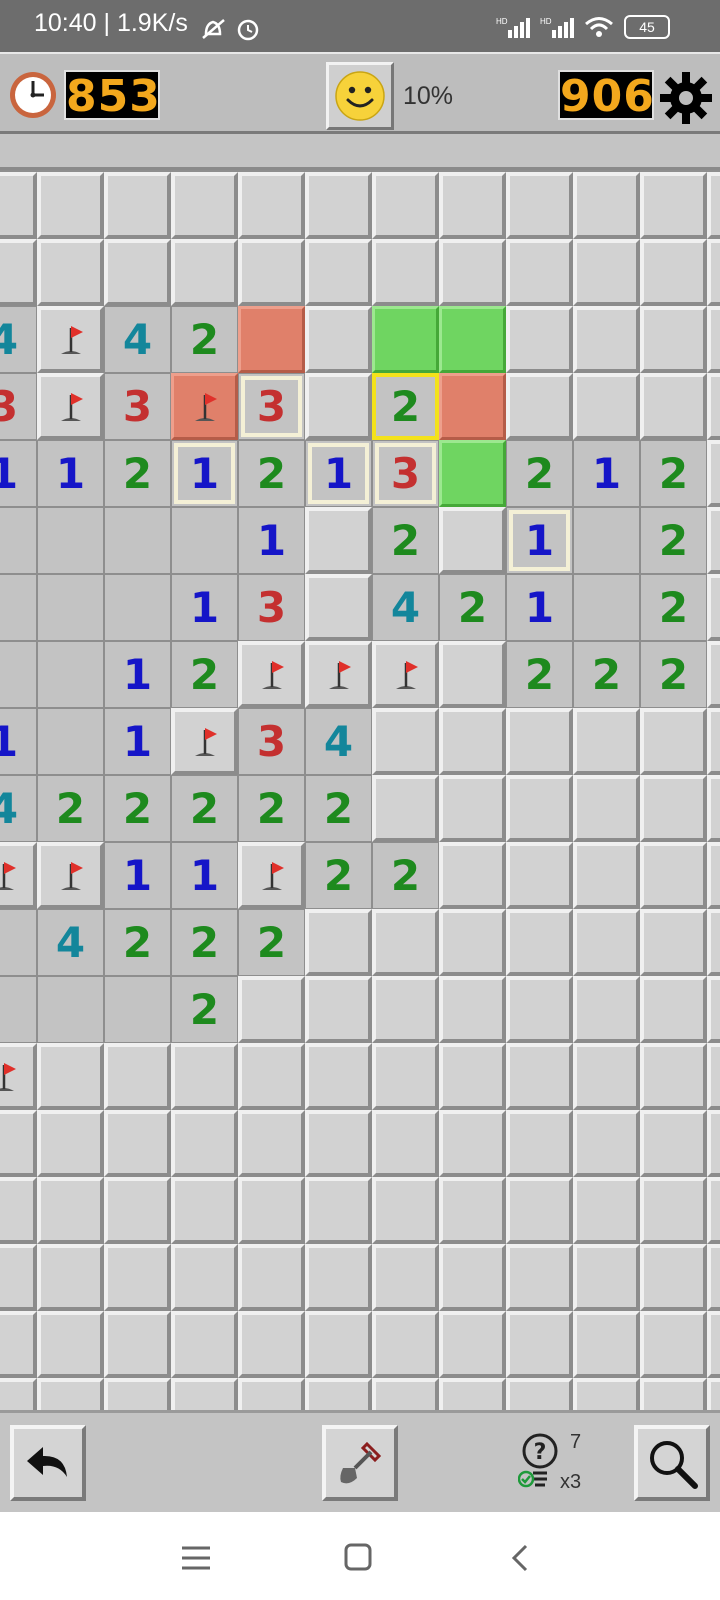 Image resolution: width=720 pixels, height=1600 pixels. I want to click on back-icon, so click(522, 1558).